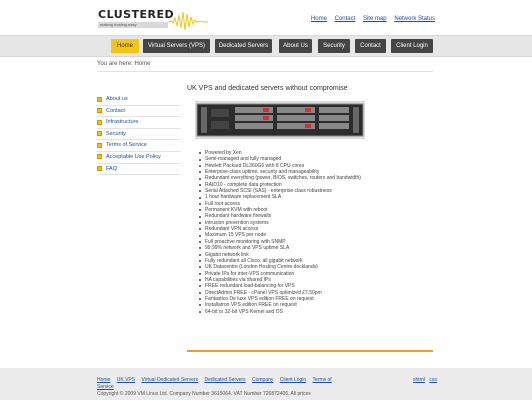 The height and width of the screenshot is (400, 532). What do you see at coordinates (133, 25) in the screenshot?
I see `logo-tagline: making hosting easy` at bounding box center [133, 25].